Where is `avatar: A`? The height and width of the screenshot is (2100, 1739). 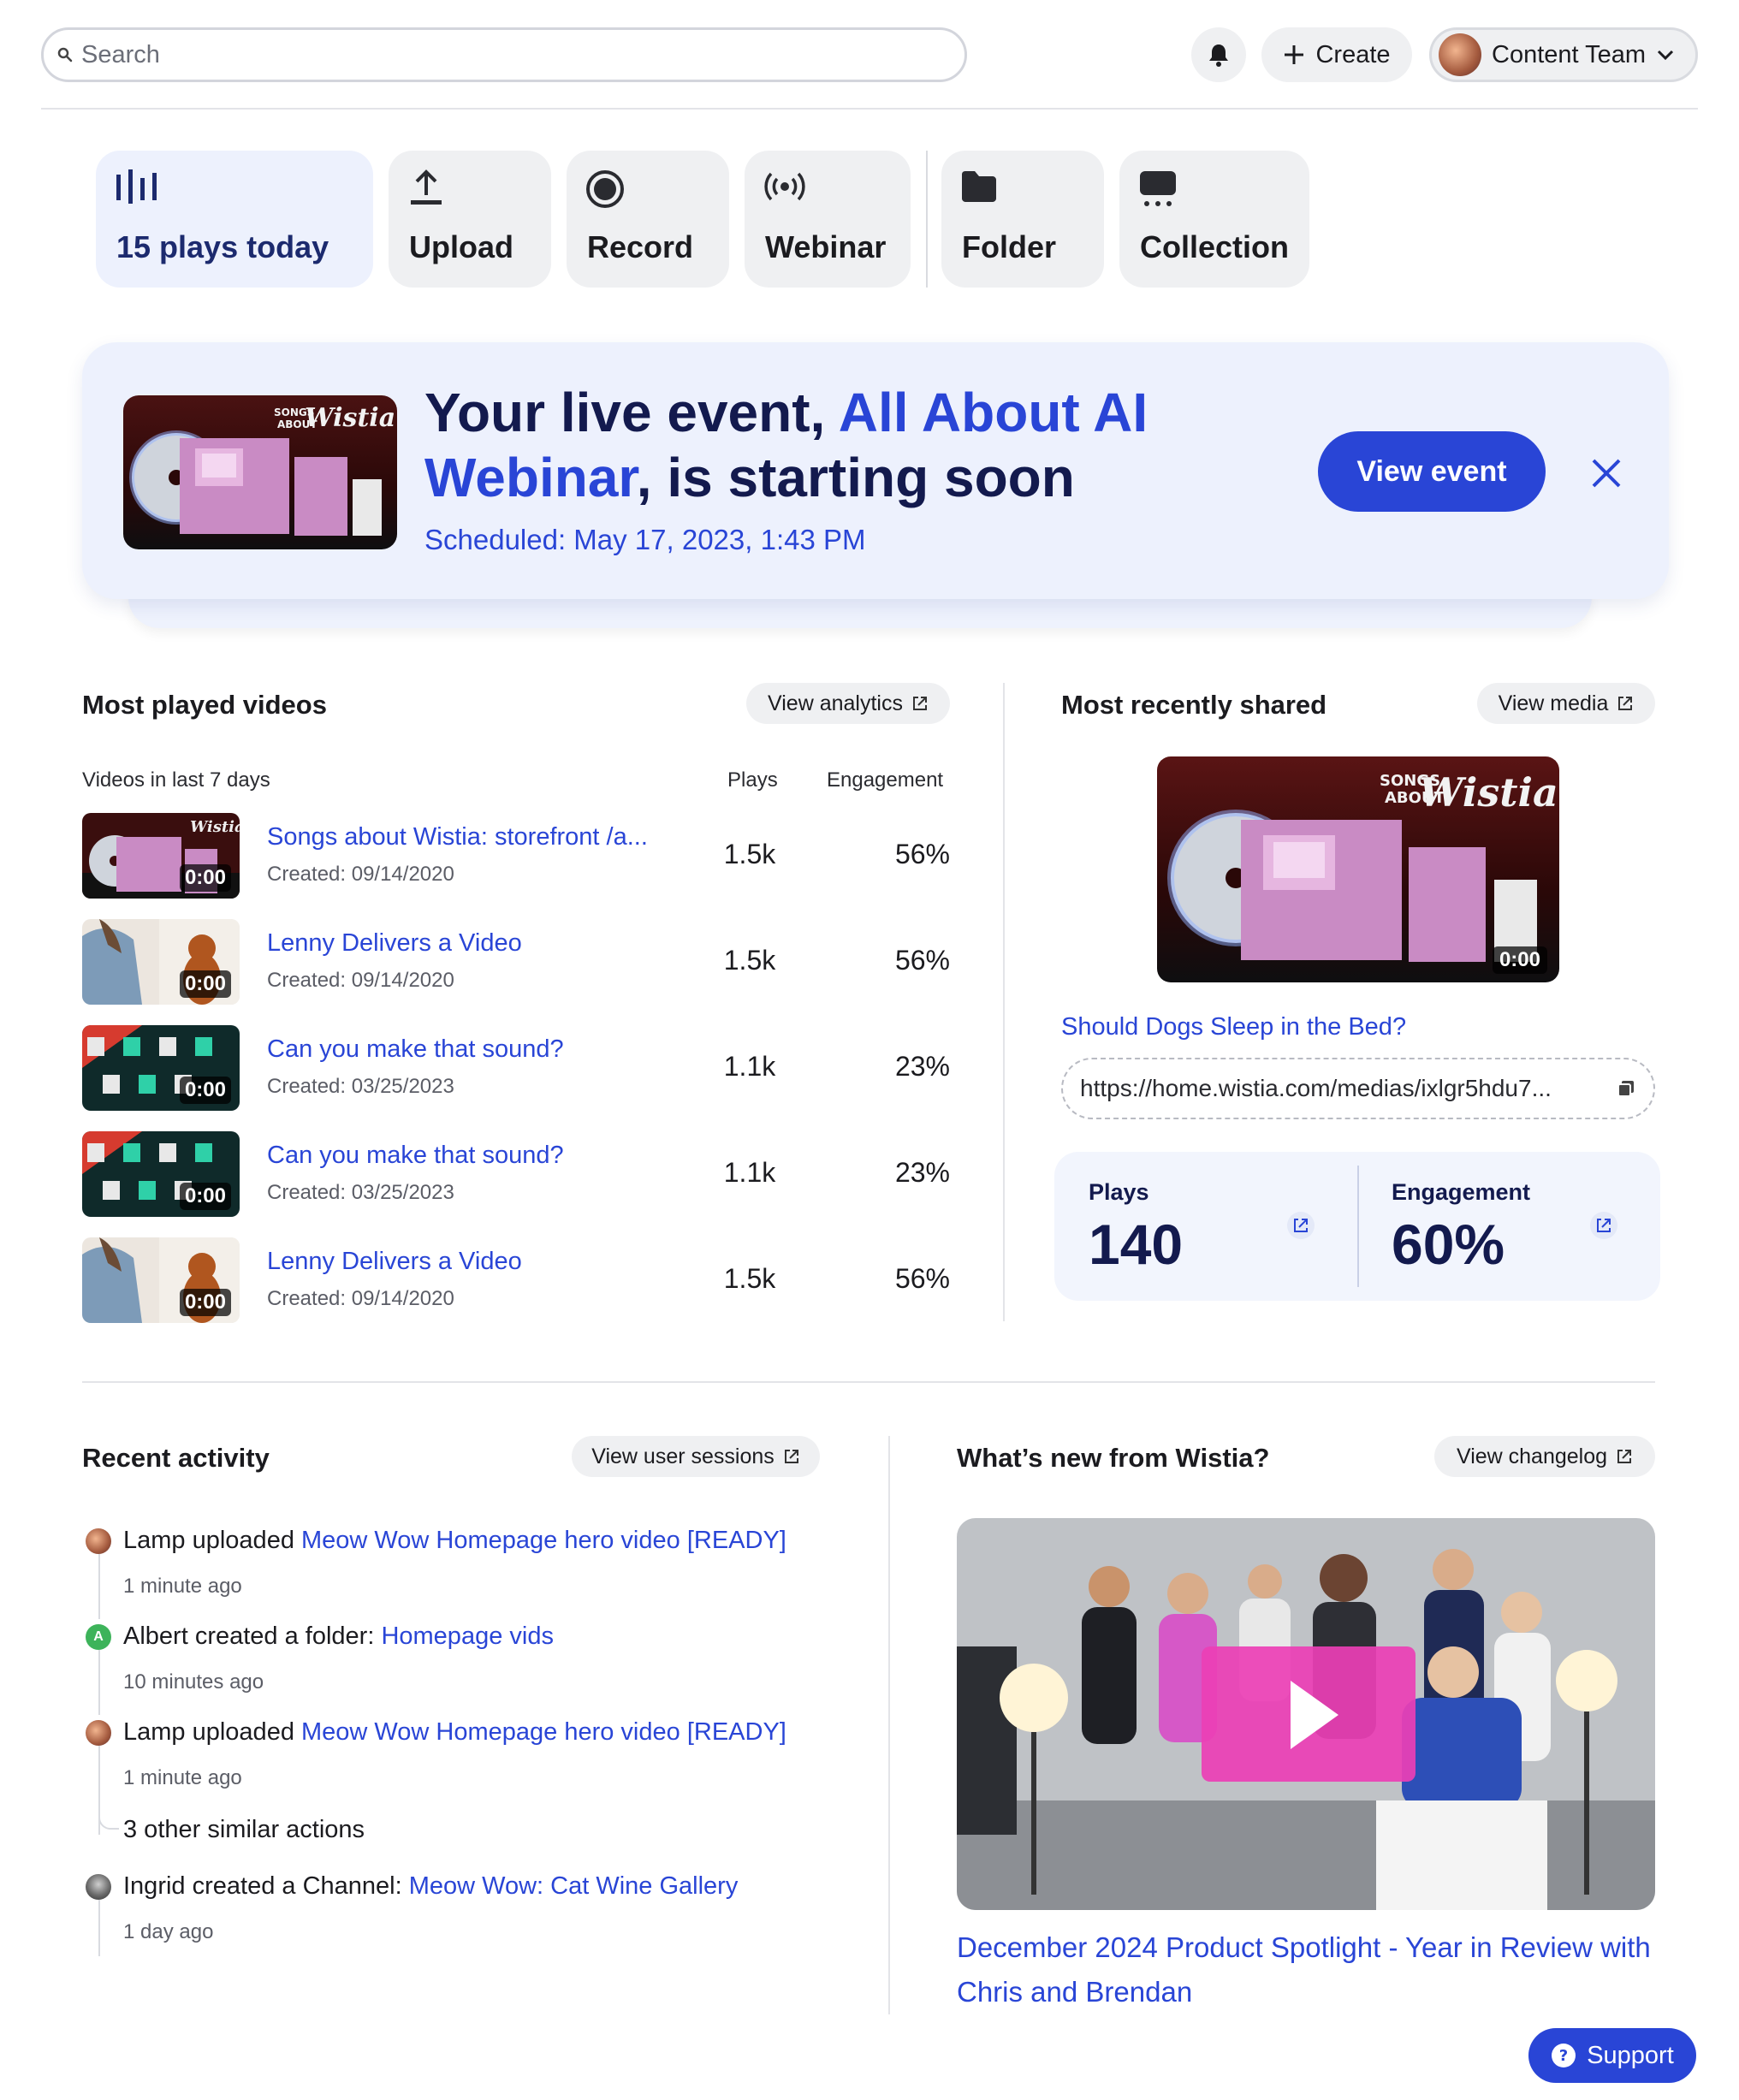
avatar: A is located at coordinates (99, 1637).